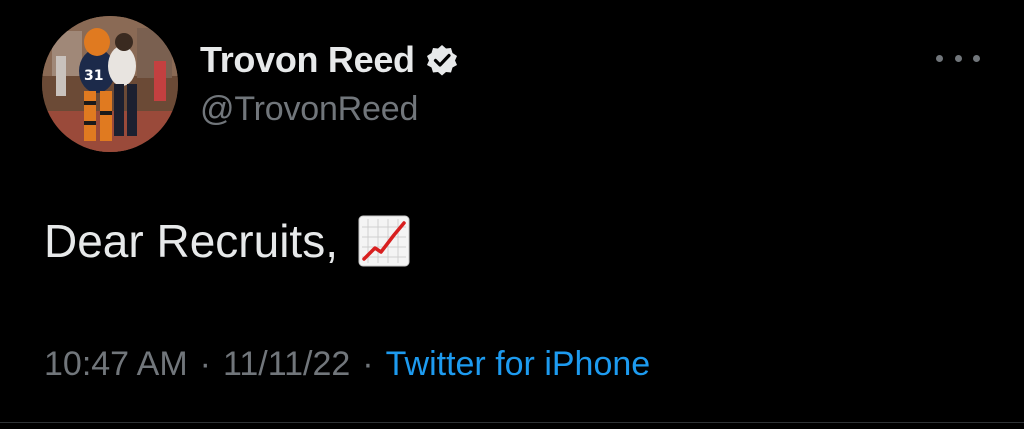 This screenshot has width=1024, height=429. What do you see at coordinates (307, 60) in the screenshot?
I see `author-display-name: Trovon Reed` at bounding box center [307, 60].